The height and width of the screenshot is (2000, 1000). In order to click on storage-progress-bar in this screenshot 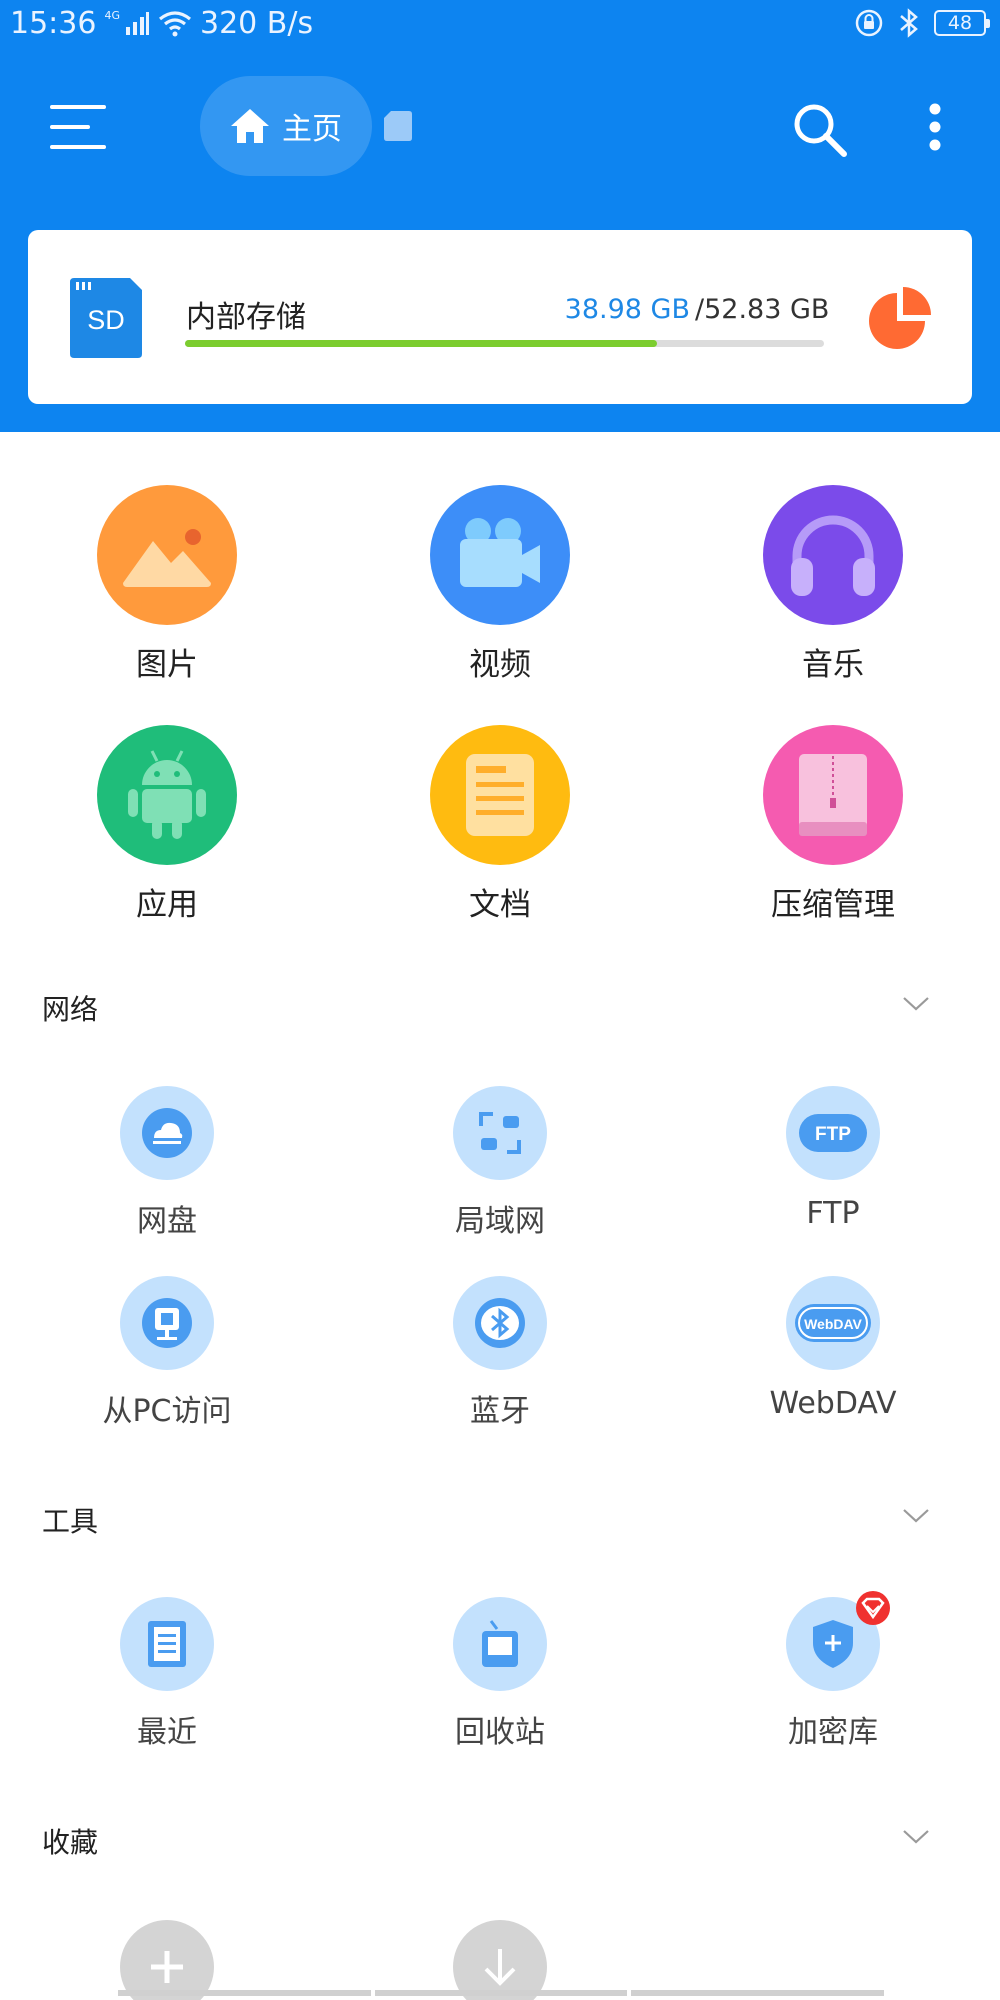, I will do `click(504, 343)`.